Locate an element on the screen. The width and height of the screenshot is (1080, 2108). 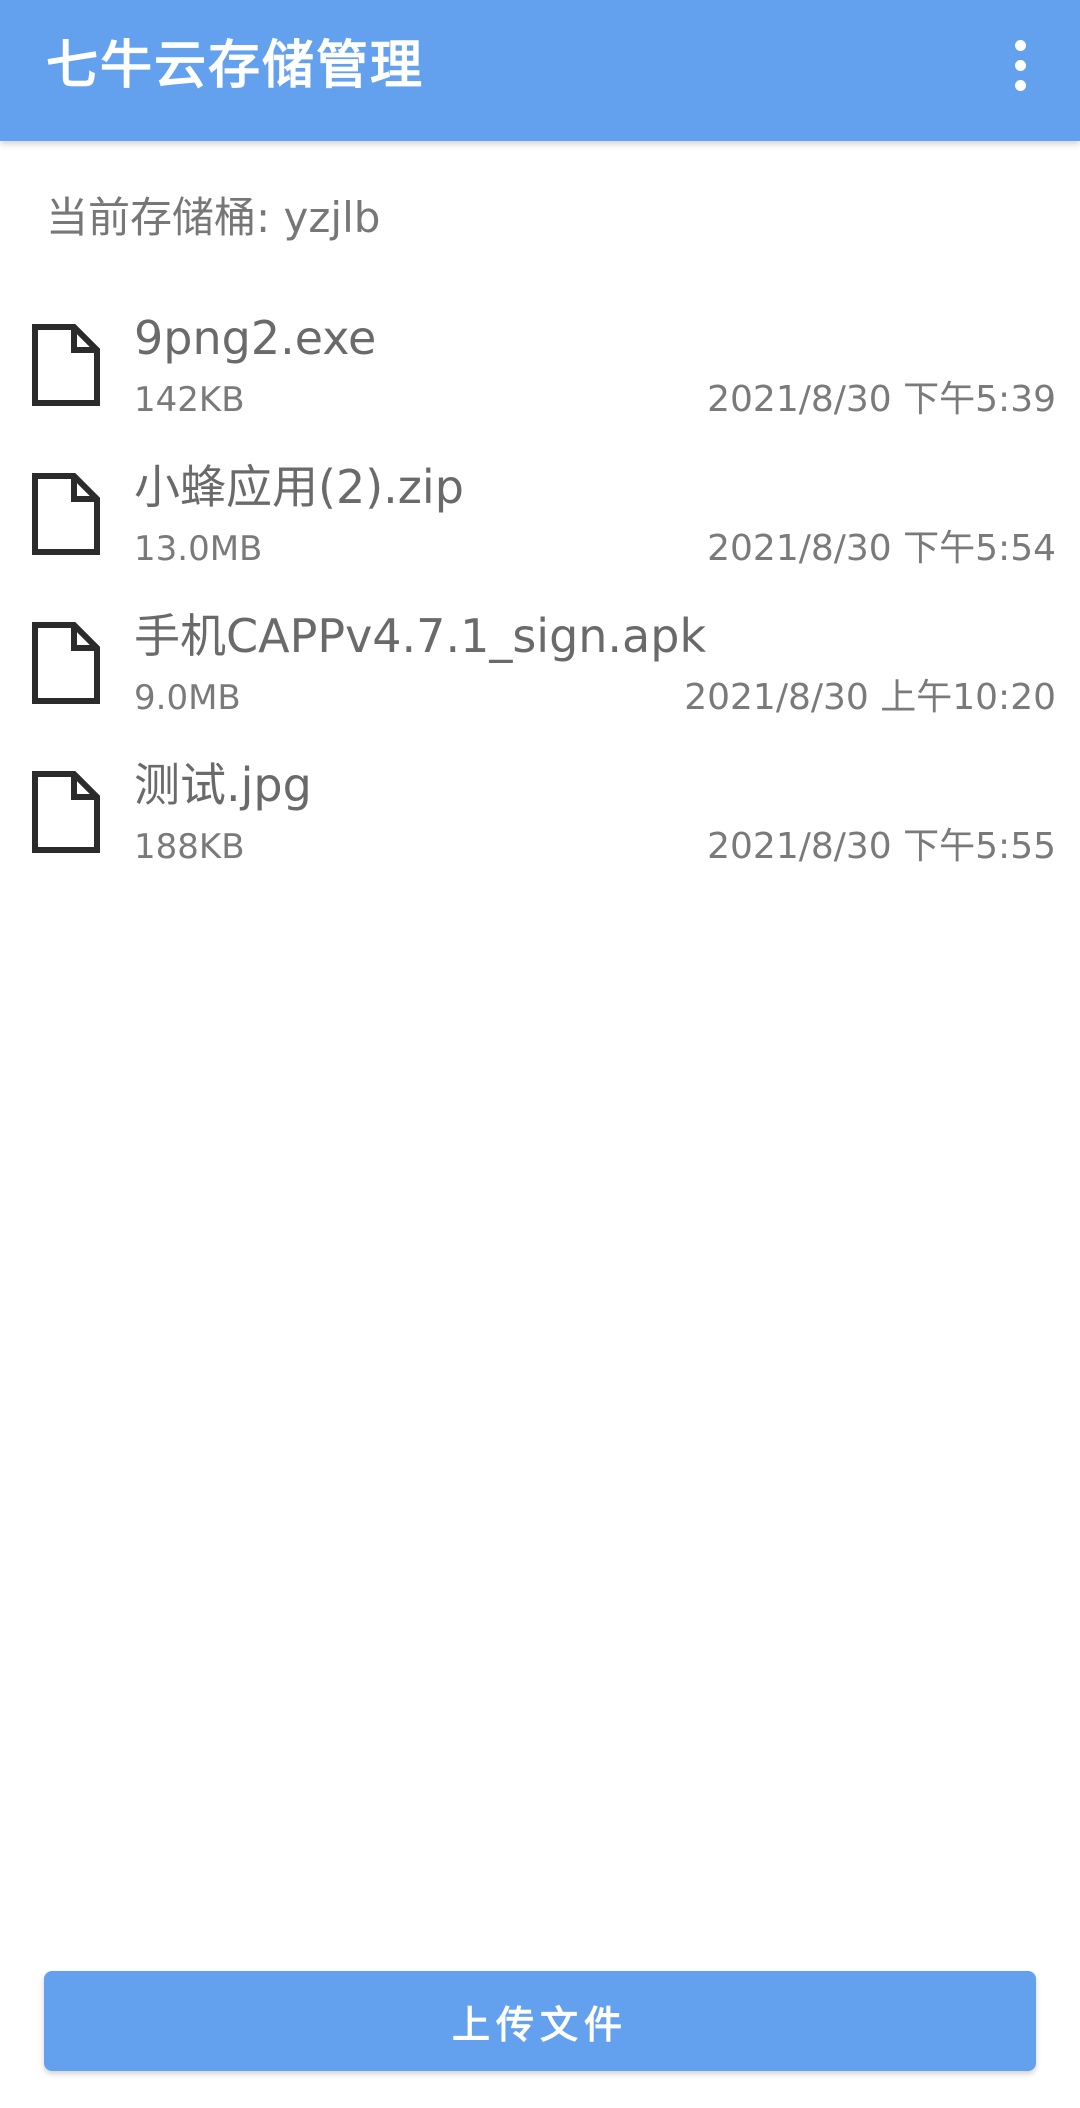
upload-file-button: 上传文件 is located at coordinates (540, 2021).